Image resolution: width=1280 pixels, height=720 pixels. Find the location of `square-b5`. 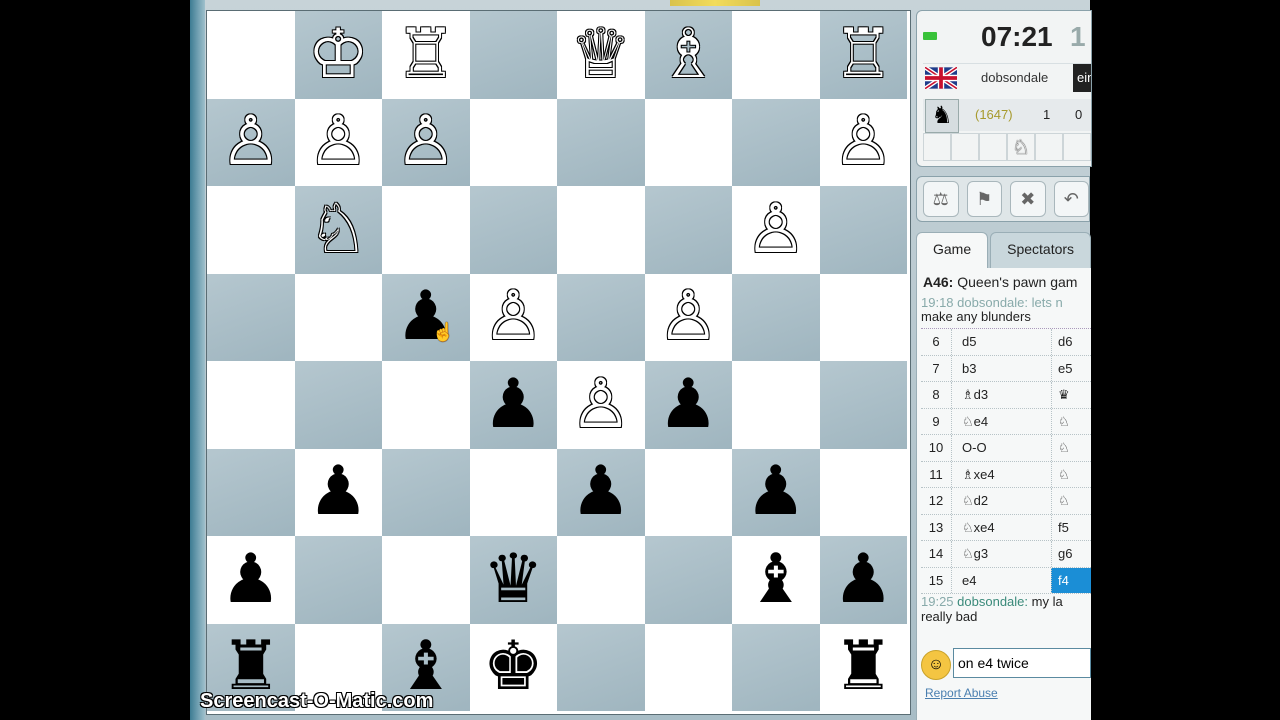

square-b5 is located at coordinates (338, 317).